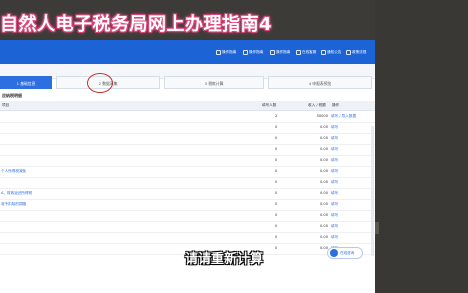 This screenshot has height=293, width=468. What do you see at coordinates (309, 51) in the screenshot?
I see `toolbar-label: 在线客服` at bounding box center [309, 51].